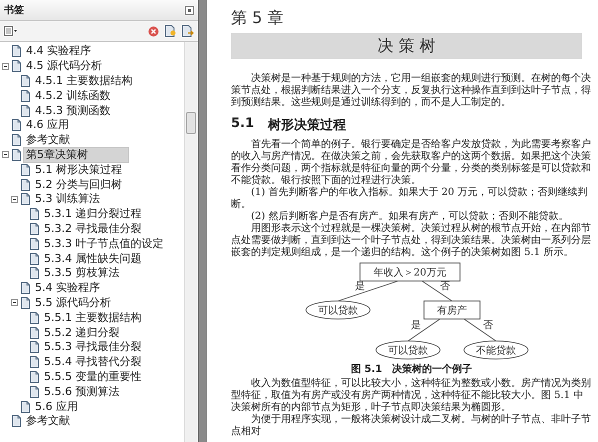  Describe the element at coordinates (307, 125) in the screenshot. I see `section-title: 树形决策过程` at that location.